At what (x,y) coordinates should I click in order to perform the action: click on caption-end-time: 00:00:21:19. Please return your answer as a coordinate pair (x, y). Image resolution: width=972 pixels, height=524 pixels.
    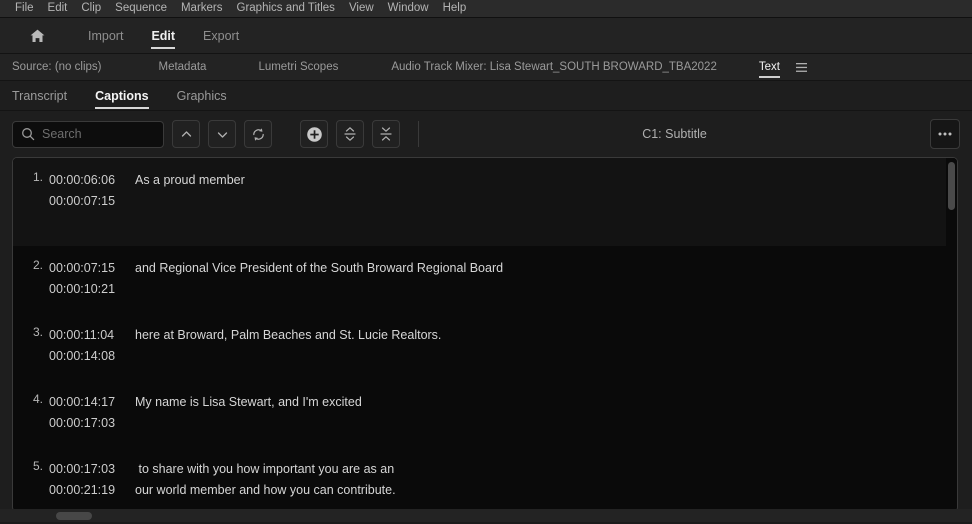
    Looking at the image, I should click on (92, 490).